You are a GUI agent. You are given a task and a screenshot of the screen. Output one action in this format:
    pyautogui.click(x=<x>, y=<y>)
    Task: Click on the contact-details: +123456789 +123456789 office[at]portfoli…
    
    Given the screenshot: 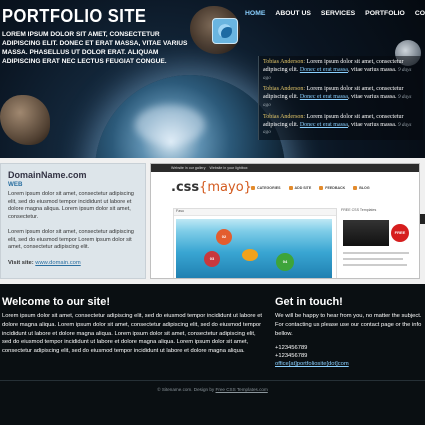 What is the action you would take?
    pyautogui.click(x=350, y=356)
    